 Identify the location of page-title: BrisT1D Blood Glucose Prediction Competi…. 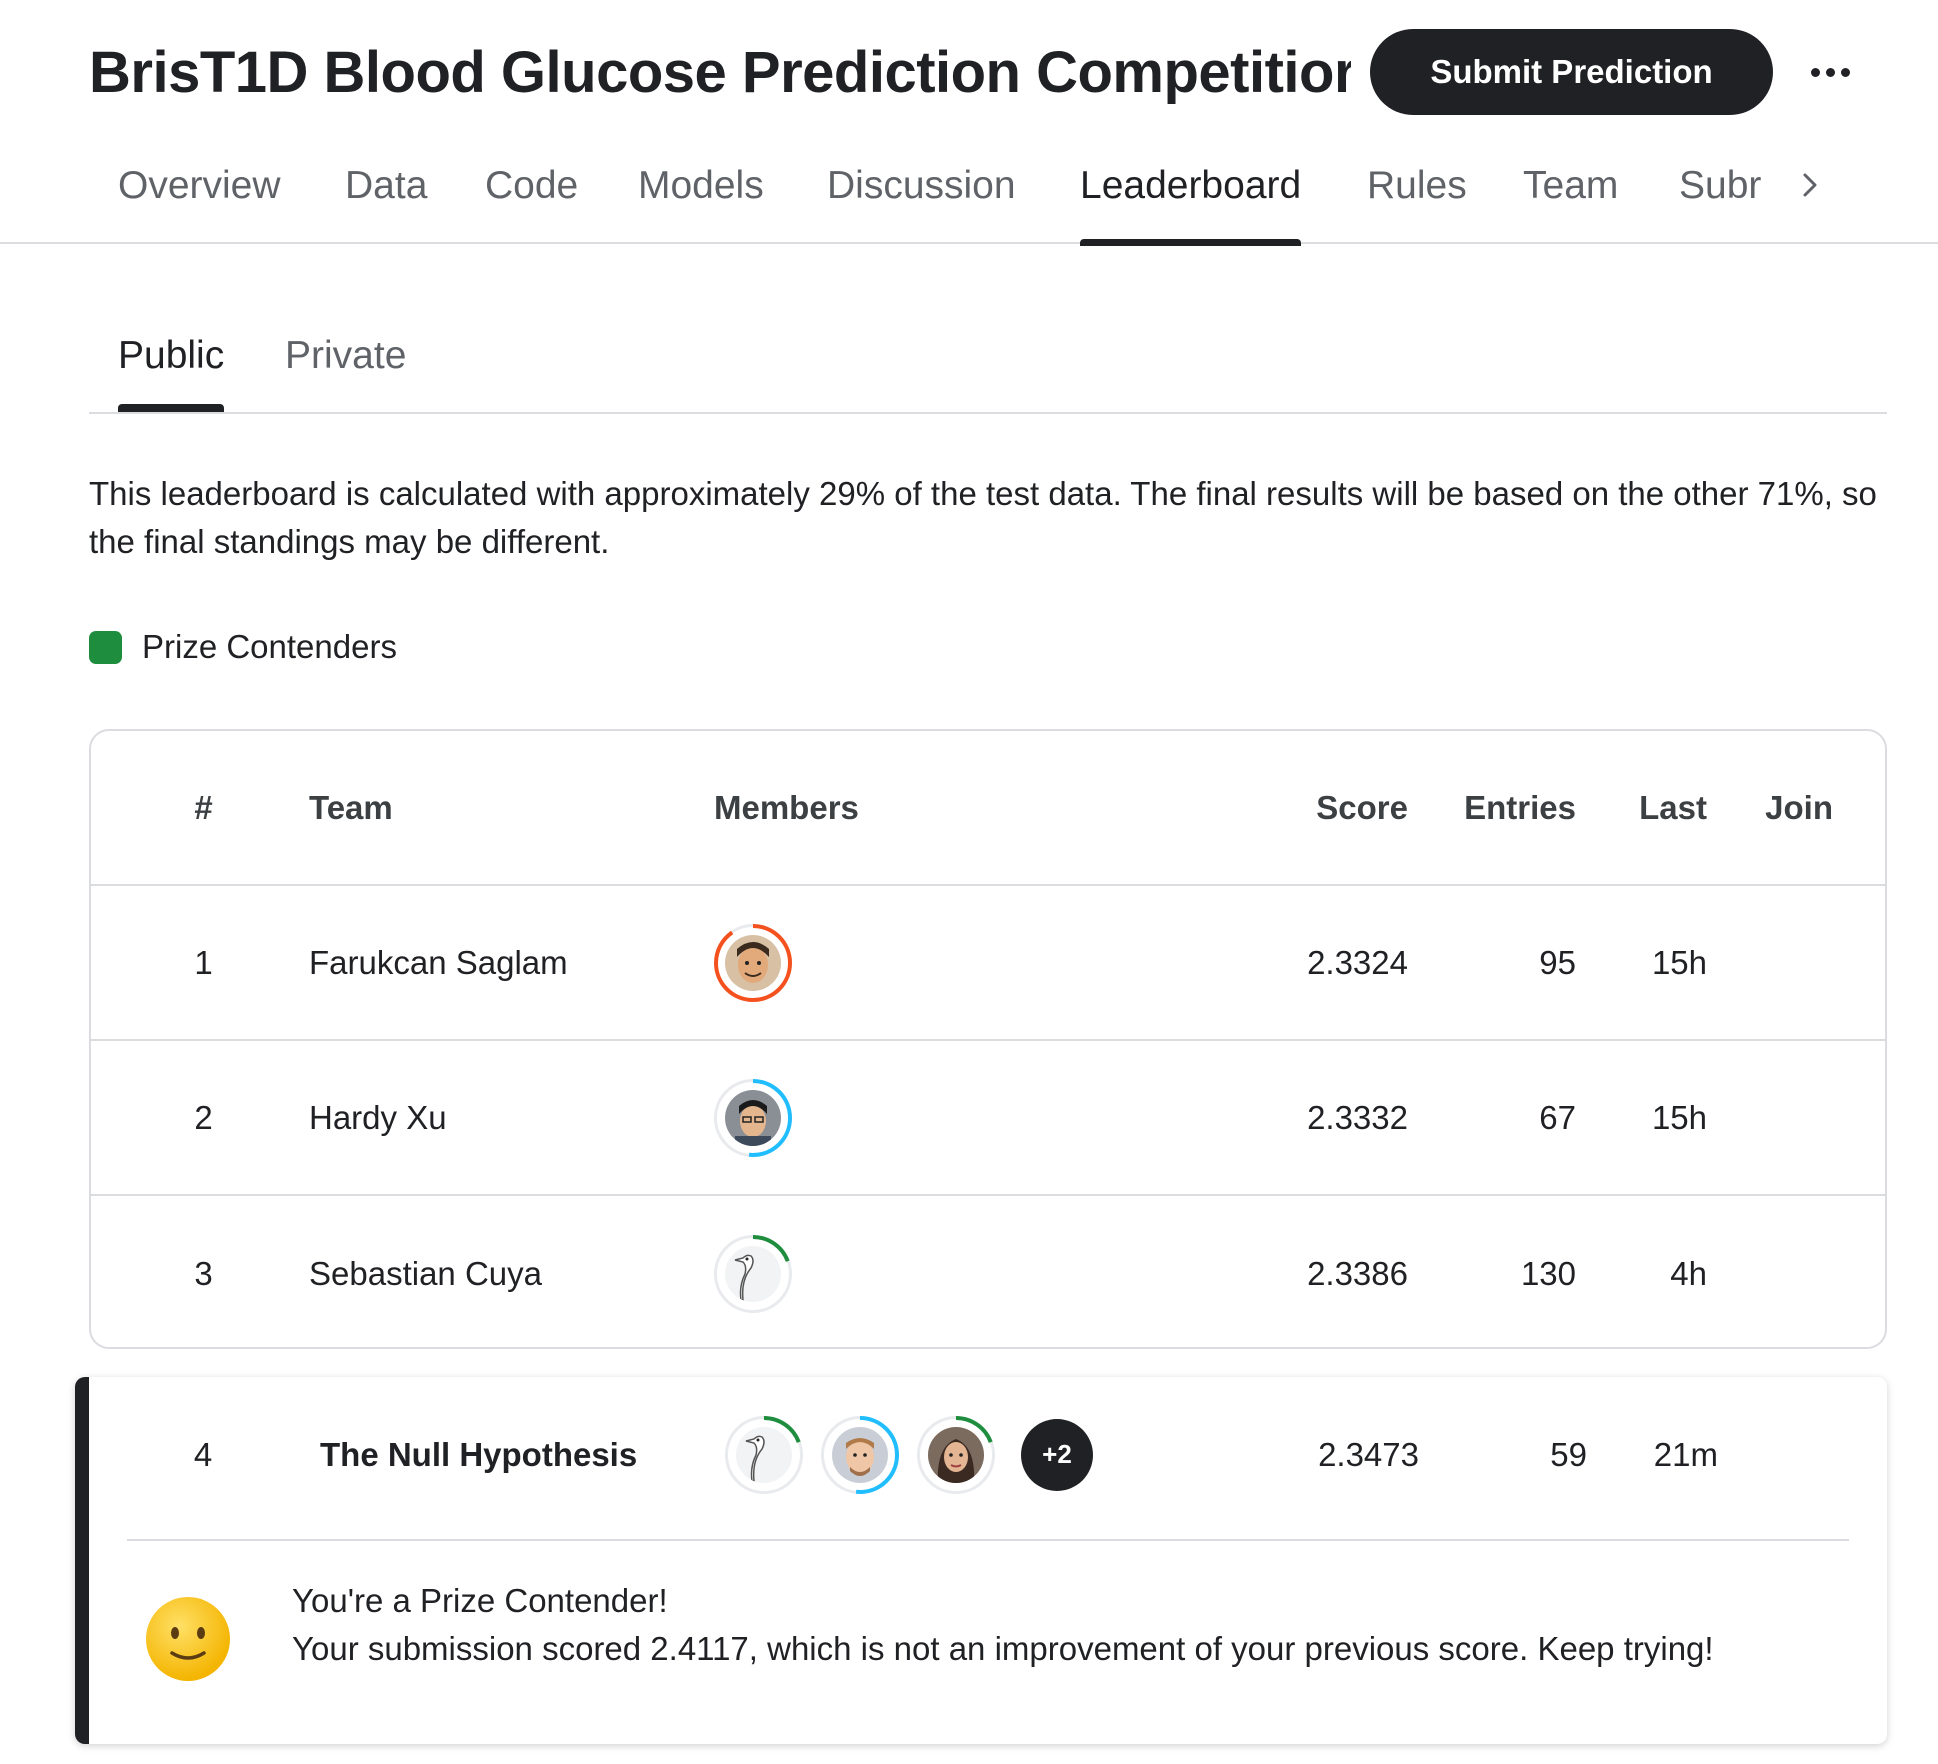
(720, 72).